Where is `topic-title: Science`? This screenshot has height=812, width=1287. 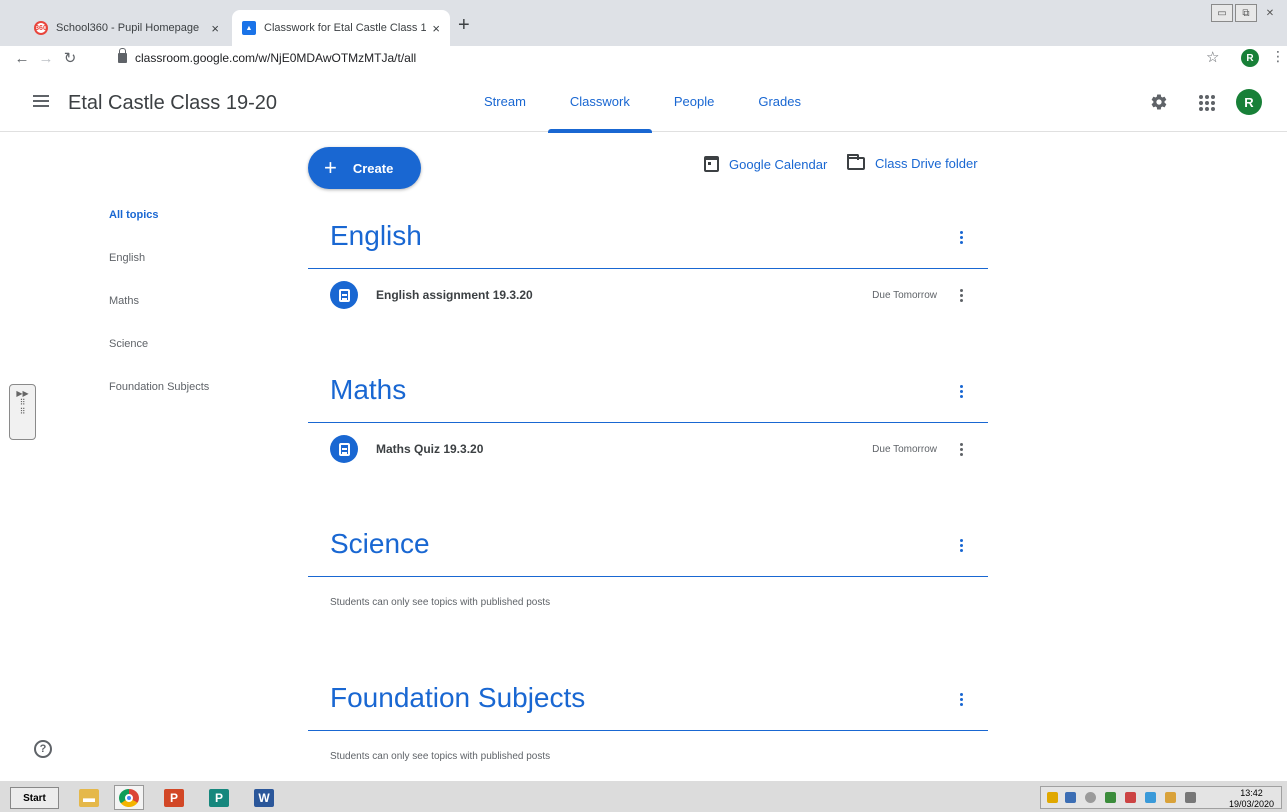
topic-title: Science is located at coordinates (380, 543).